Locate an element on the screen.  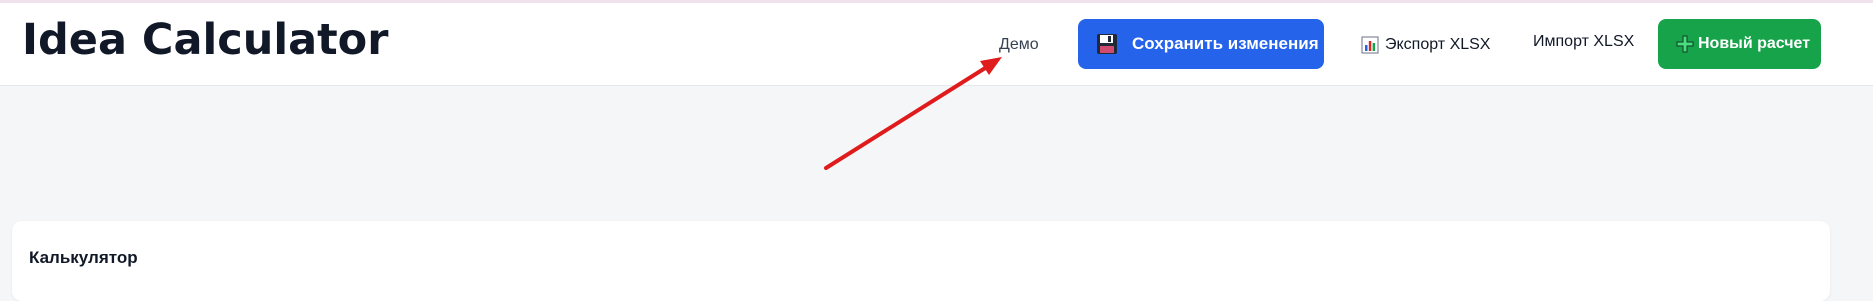
save-changes-label: Сохранить изменения is located at coordinates (1225, 43).